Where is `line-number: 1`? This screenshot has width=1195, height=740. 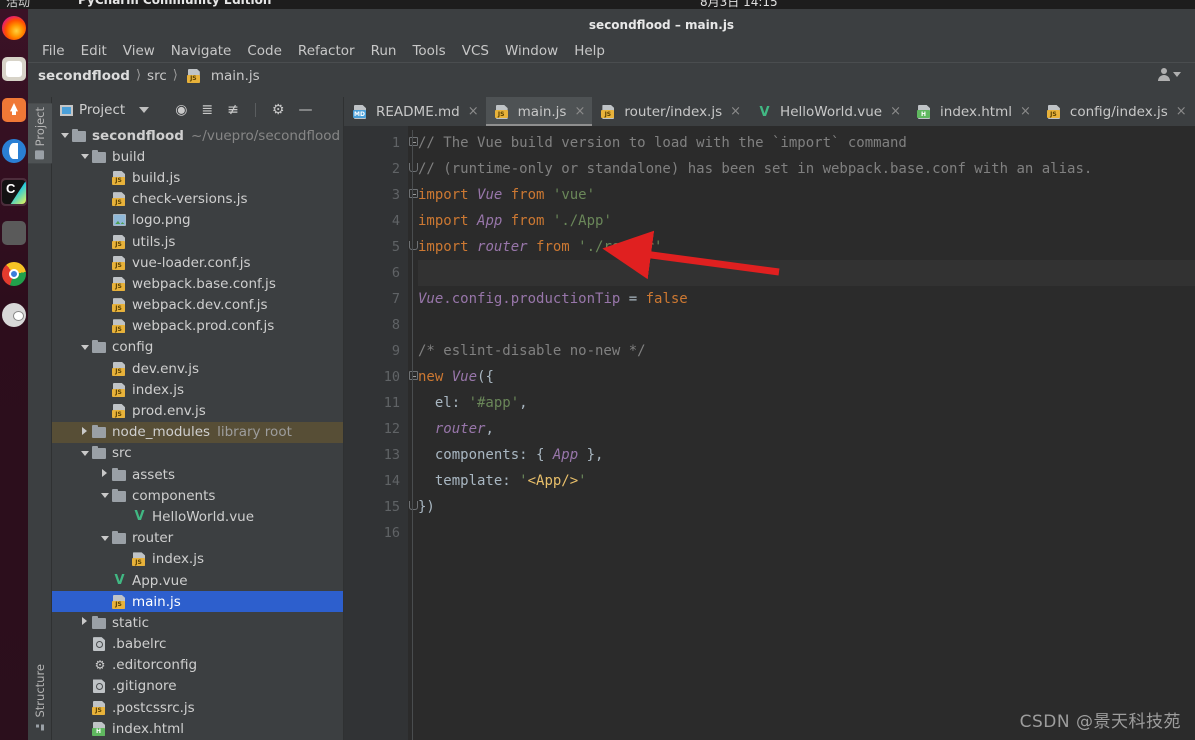
line-number: 1 is located at coordinates (381, 143).